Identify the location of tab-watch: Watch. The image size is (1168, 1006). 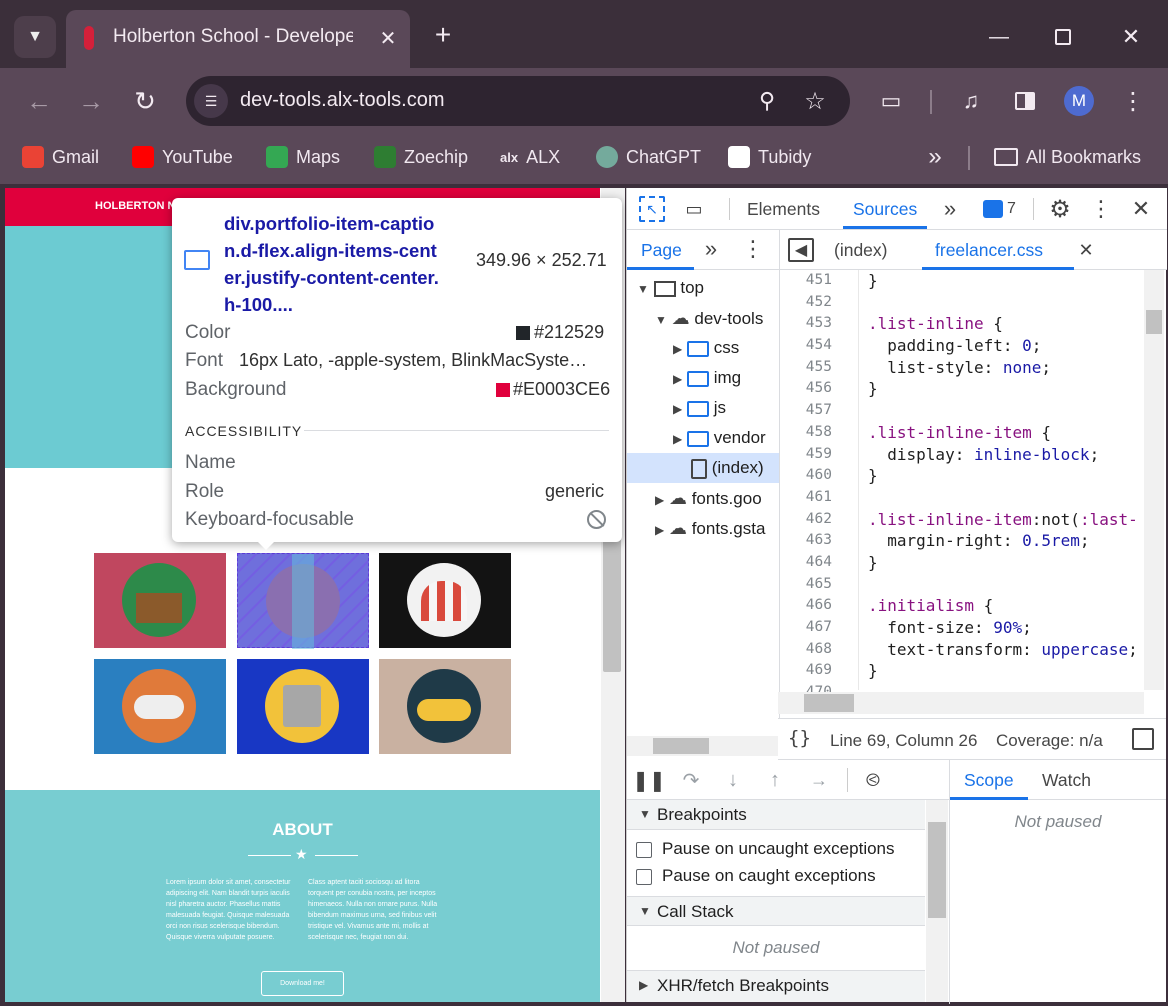
(1066, 780).